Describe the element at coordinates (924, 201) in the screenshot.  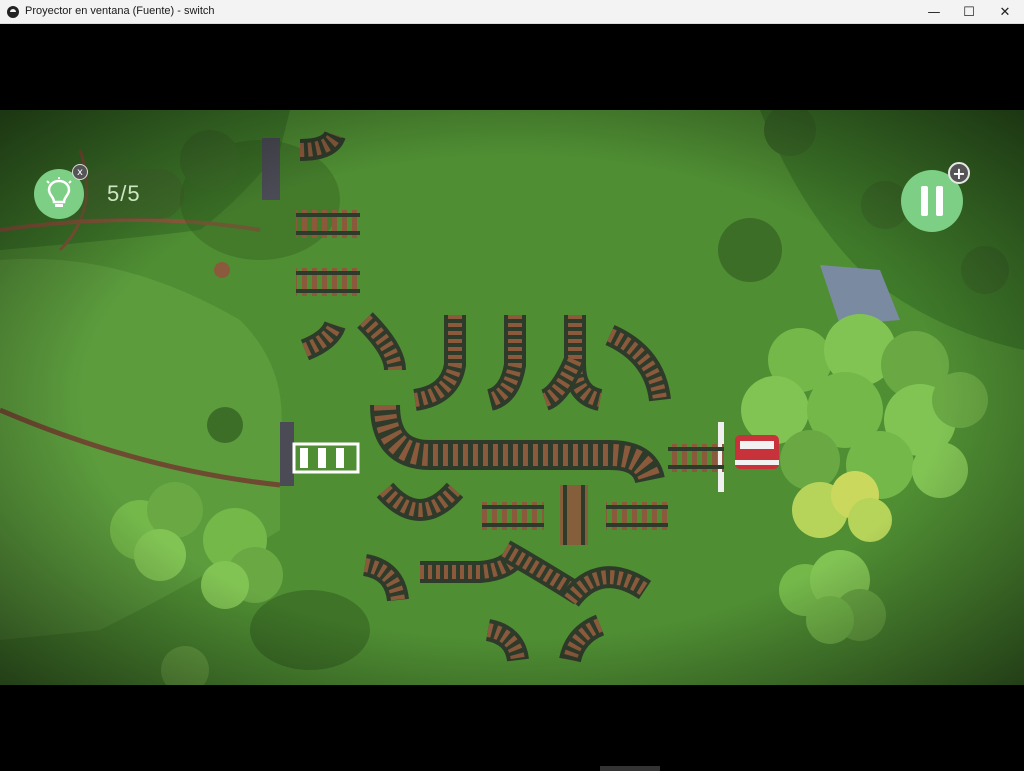
I see `pause-icon` at that location.